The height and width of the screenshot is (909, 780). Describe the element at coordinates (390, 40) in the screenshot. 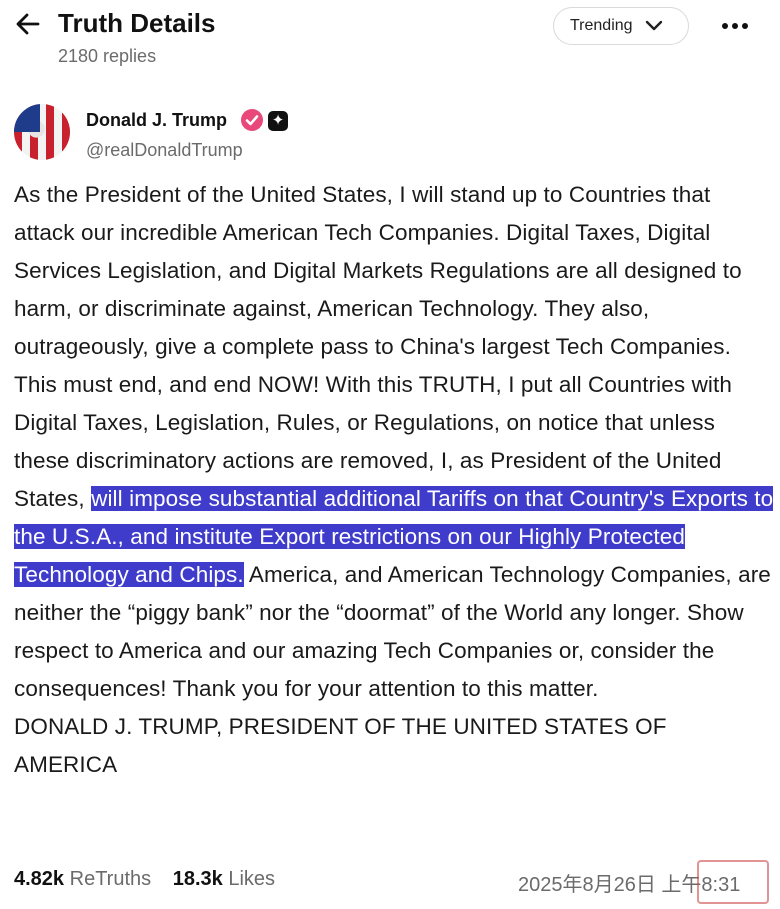

I see `page-header: Truth Details 2180 replies Trending` at that location.